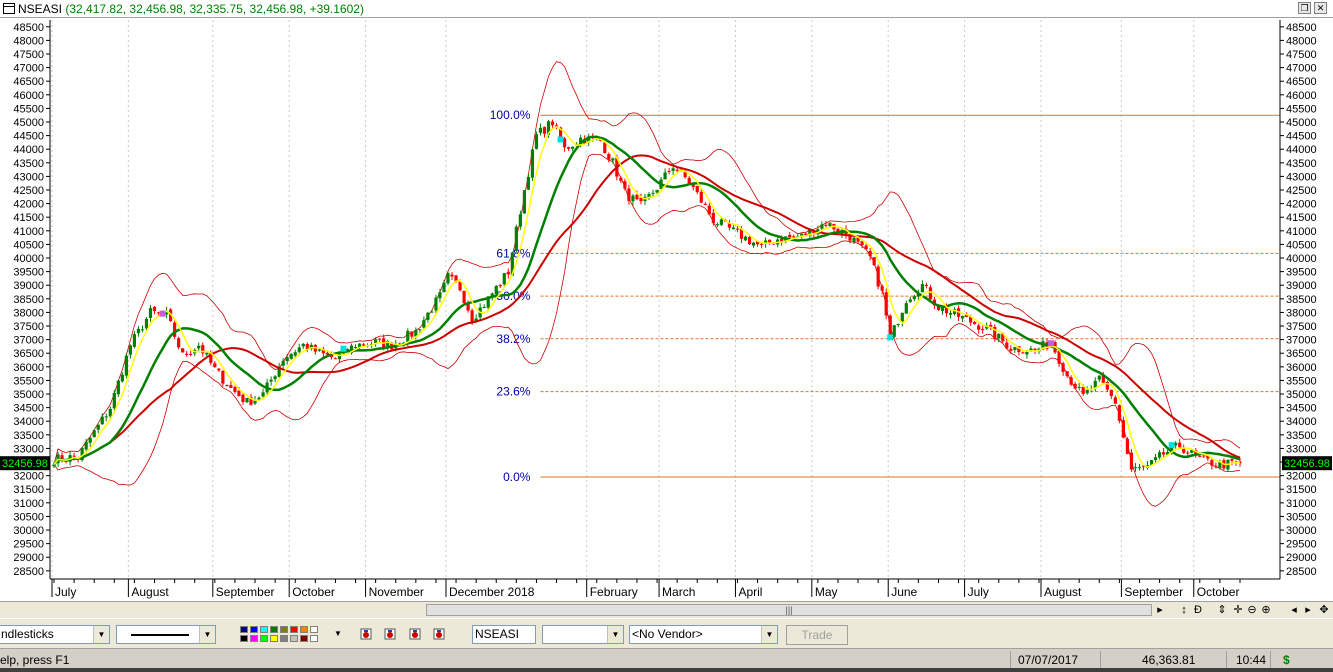  What do you see at coordinates (1286, 660) in the screenshot?
I see `dollar-icon: $` at bounding box center [1286, 660].